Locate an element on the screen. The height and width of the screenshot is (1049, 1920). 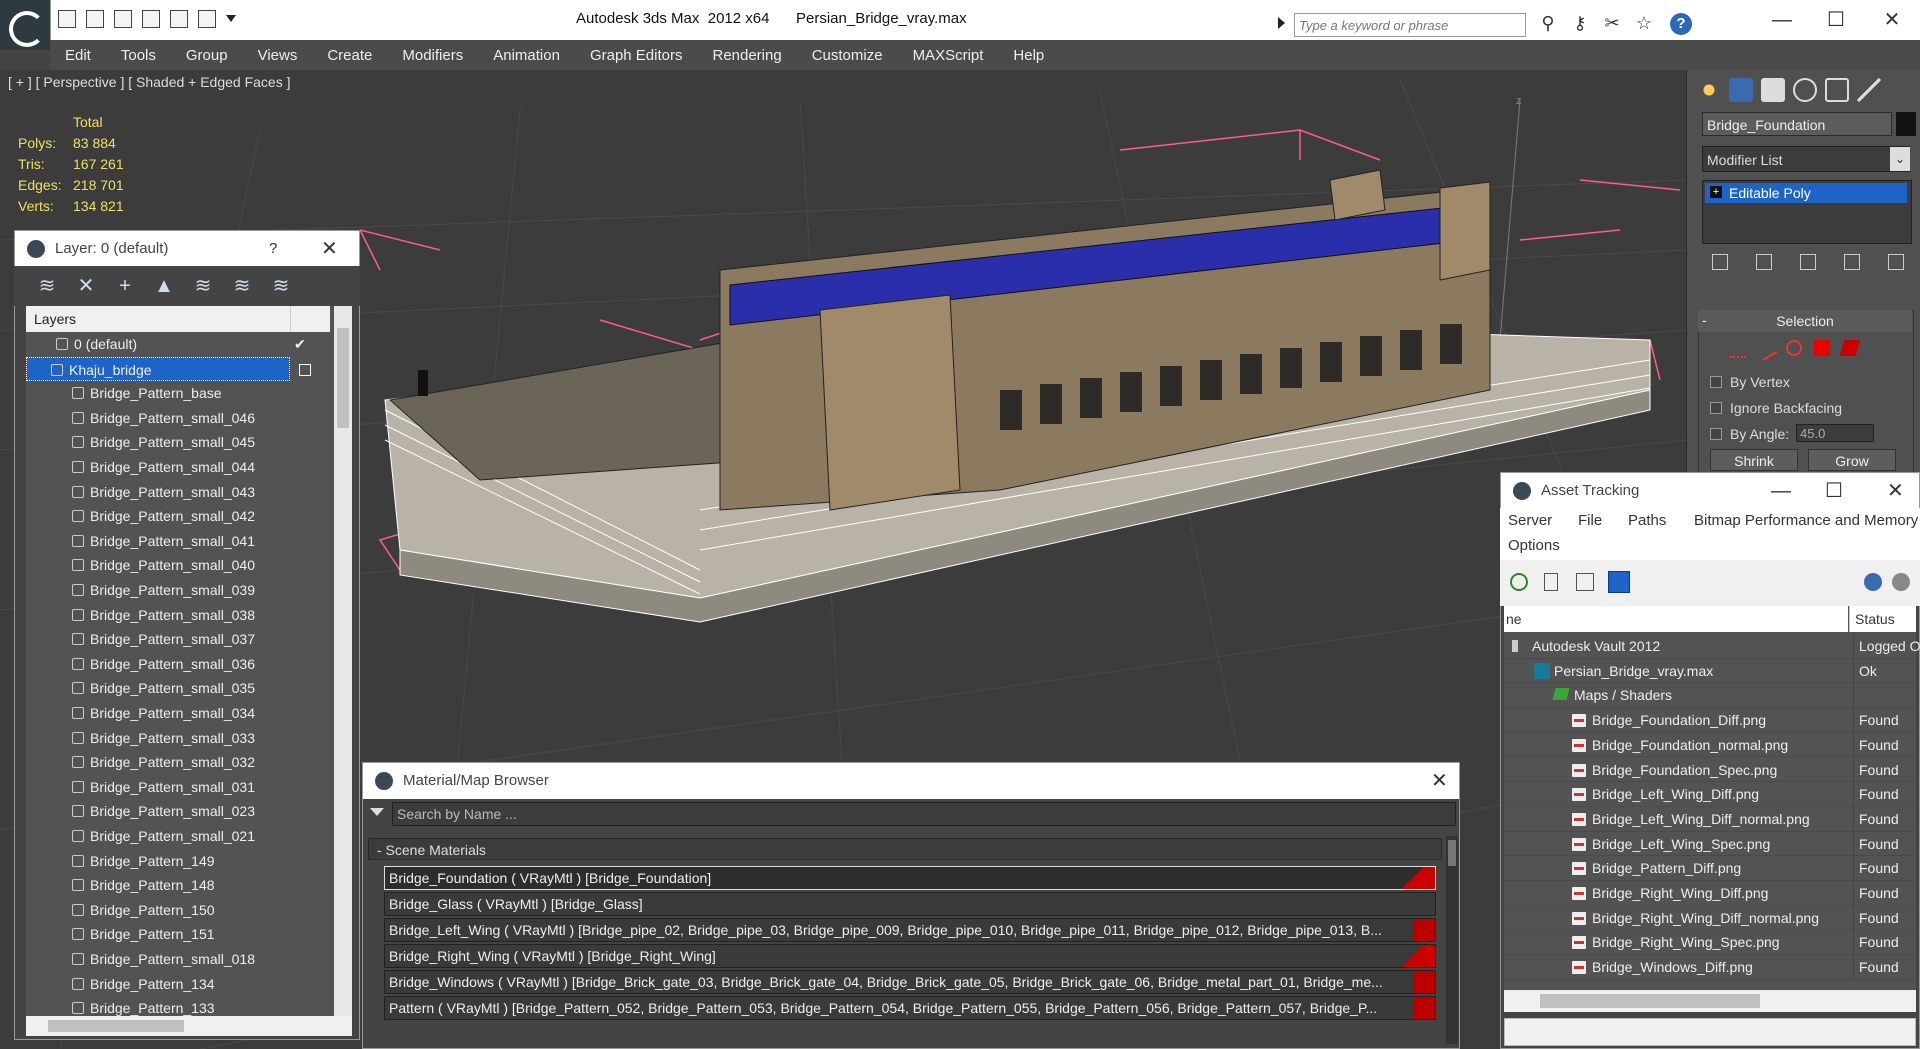
asset-row: Bridge_Left_Wing_Diff.png Found is located at coordinates (1710, 794).